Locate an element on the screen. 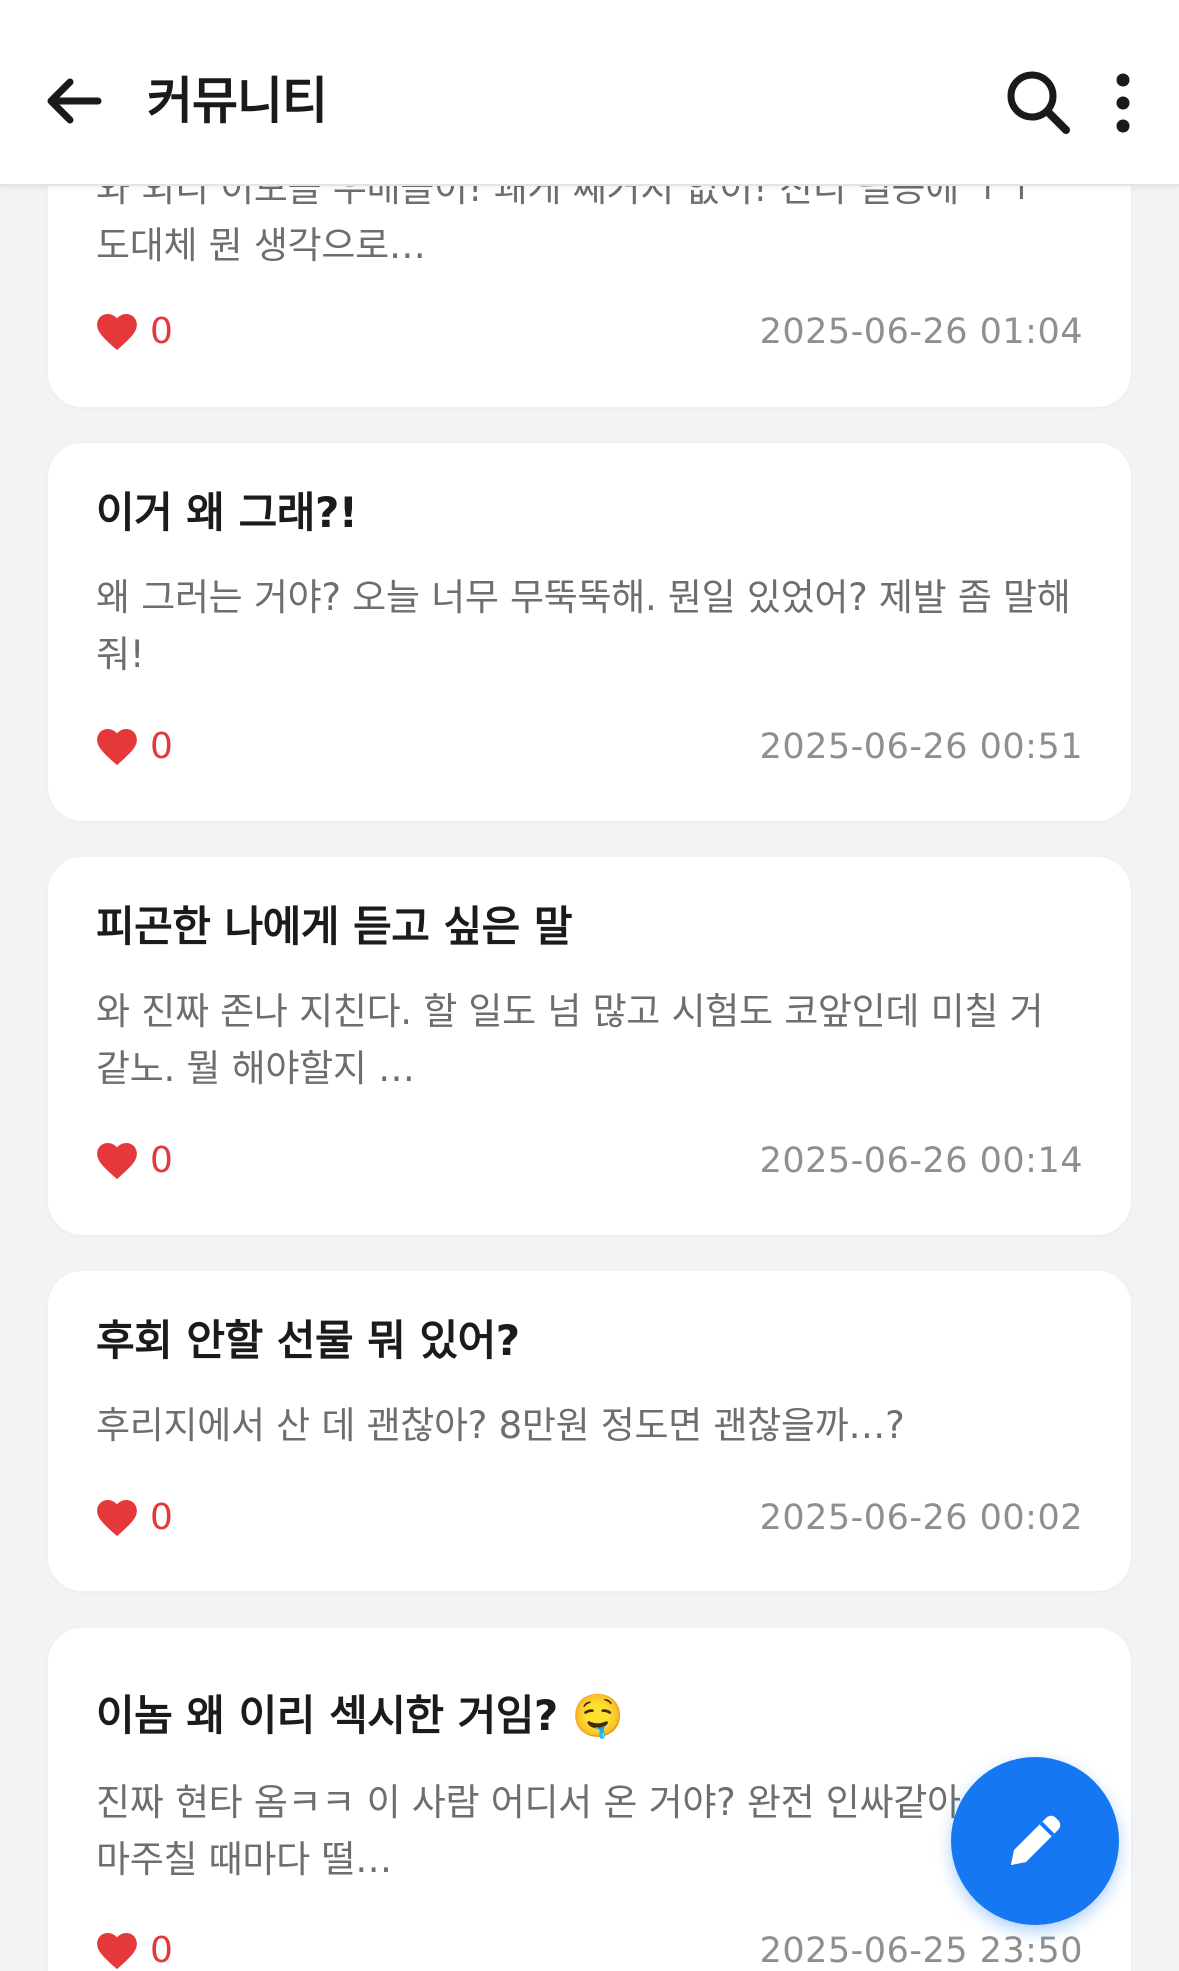  post-title: 피곤한 나에게 듣고 싶은 말 is located at coordinates (334, 926).